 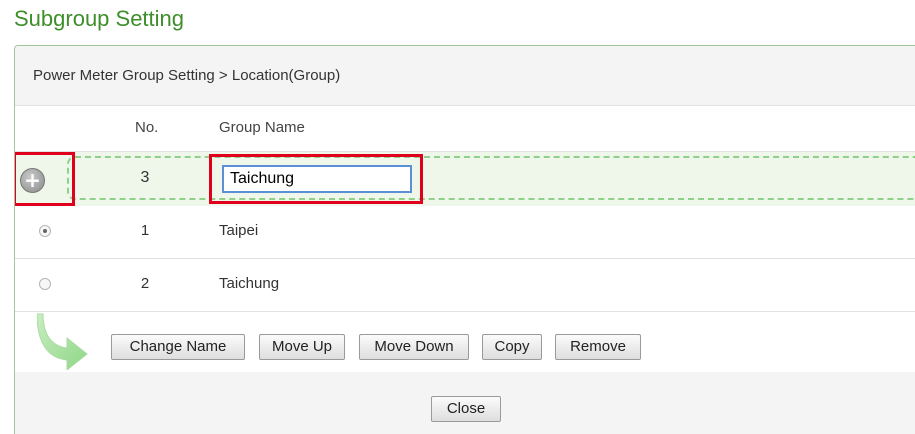 What do you see at coordinates (465, 285) in the screenshot?
I see `table-row: 2 Taichung` at bounding box center [465, 285].